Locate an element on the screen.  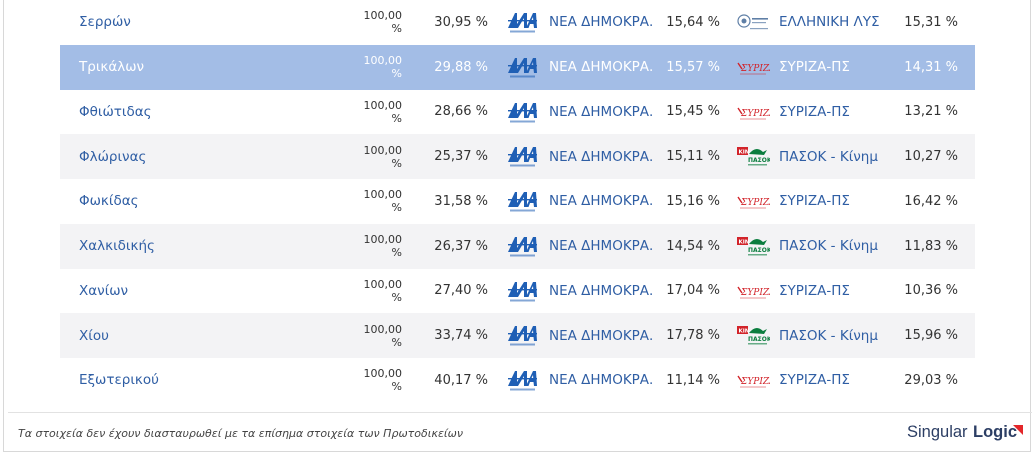
region-name-link: Τρικάλων is located at coordinates (111, 67).